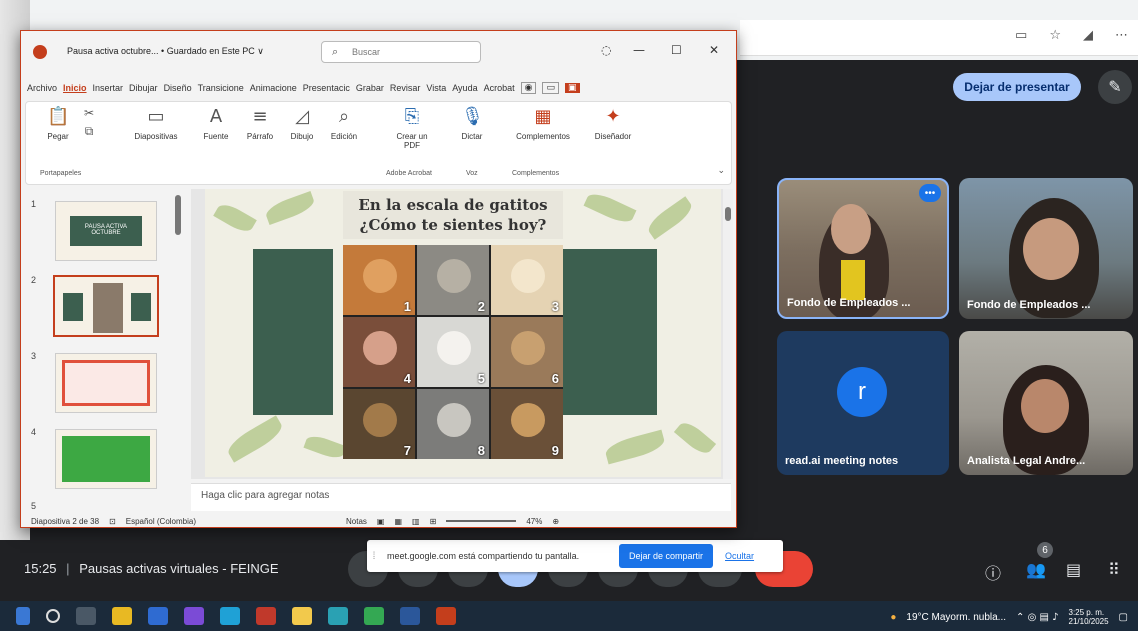 The image size is (1138, 631). I want to click on notes-button: Notas, so click(356, 521).